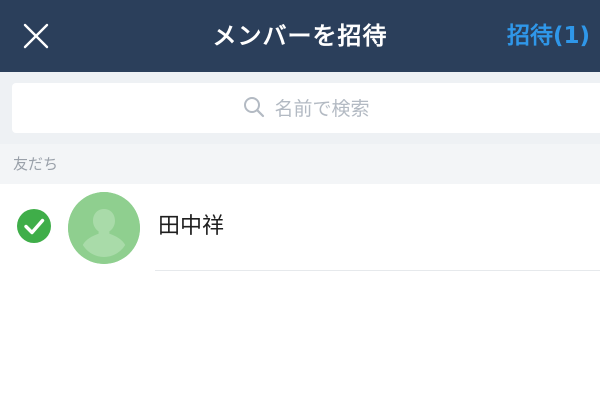  I want to click on close-icon, so click(36, 36).